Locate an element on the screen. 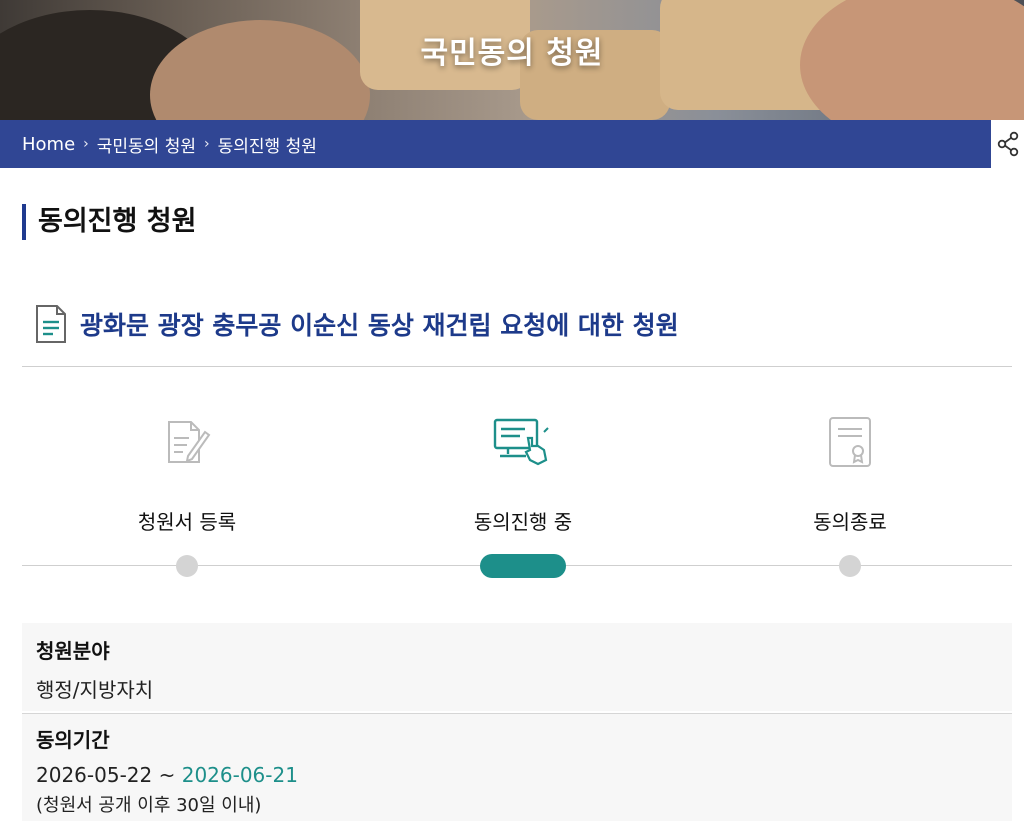 This screenshot has height=827, width=1024. info-period-label: 동의기간 is located at coordinates (73, 740).